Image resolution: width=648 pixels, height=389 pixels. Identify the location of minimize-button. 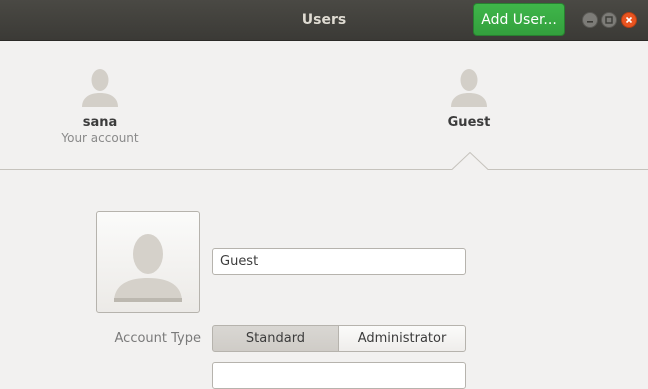
(590, 20).